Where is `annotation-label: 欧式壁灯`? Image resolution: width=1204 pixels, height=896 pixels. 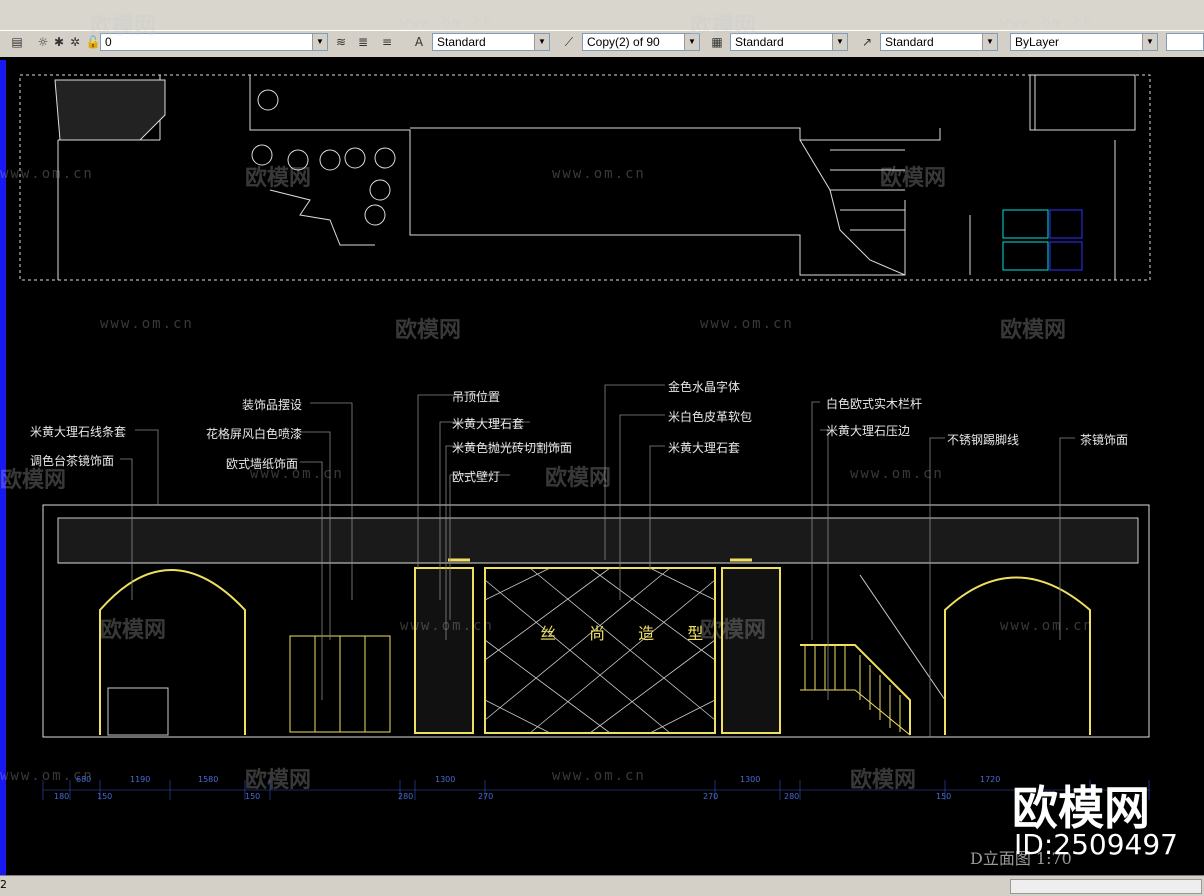 annotation-label: 欧式壁灯 is located at coordinates (476, 477).